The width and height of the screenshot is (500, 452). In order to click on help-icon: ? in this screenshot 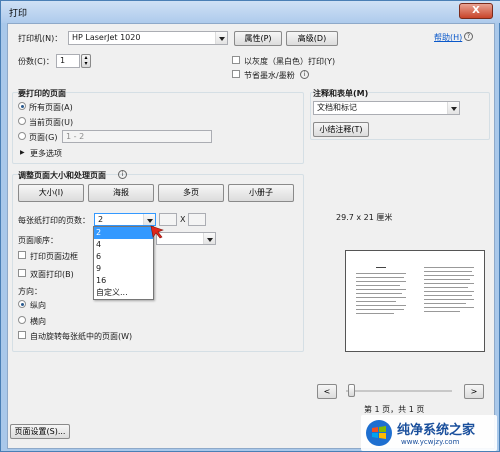, I will do `click(468, 36)`.